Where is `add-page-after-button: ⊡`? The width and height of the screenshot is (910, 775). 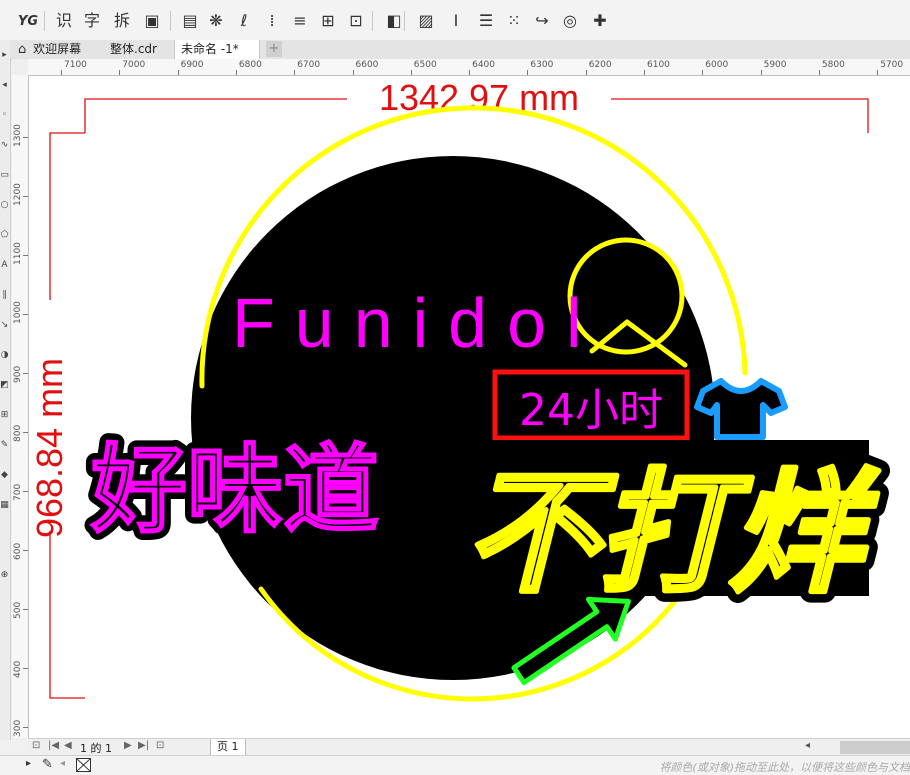 add-page-after-button: ⊡ is located at coordinates (160, 745).